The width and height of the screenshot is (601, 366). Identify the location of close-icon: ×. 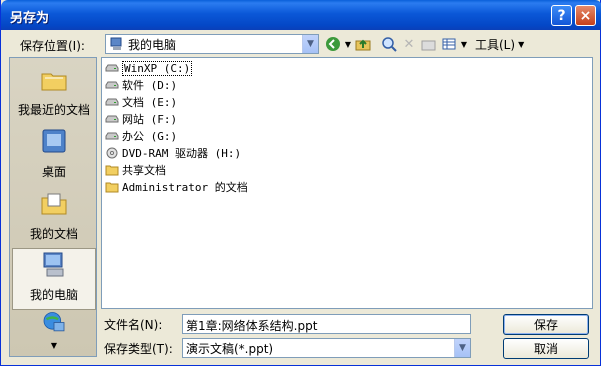
(585, 15).